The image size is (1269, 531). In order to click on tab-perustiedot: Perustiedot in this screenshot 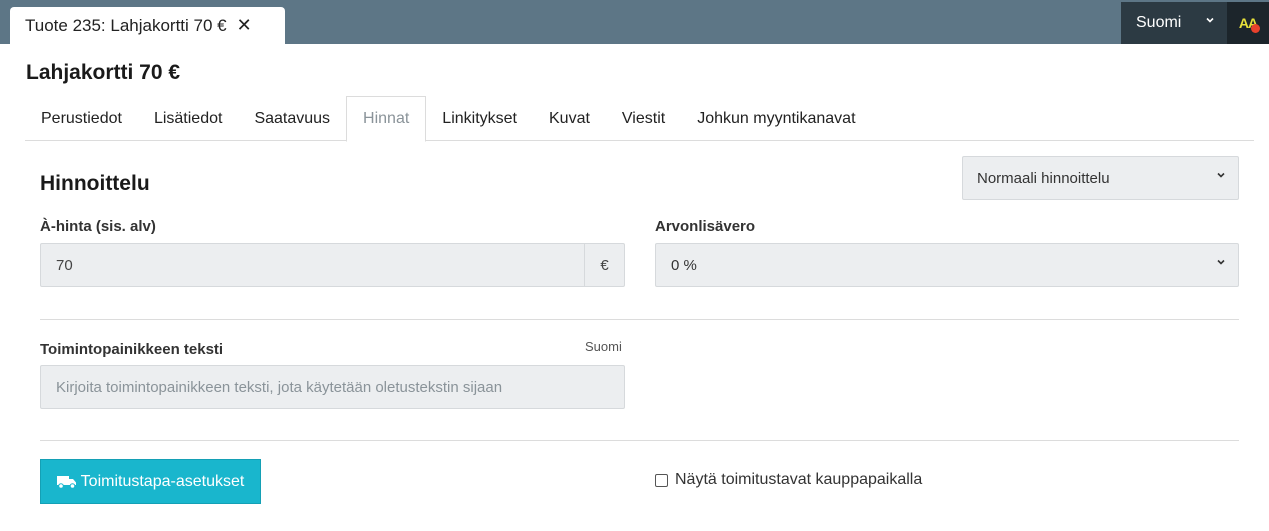, I will do `click(81, 118)`.